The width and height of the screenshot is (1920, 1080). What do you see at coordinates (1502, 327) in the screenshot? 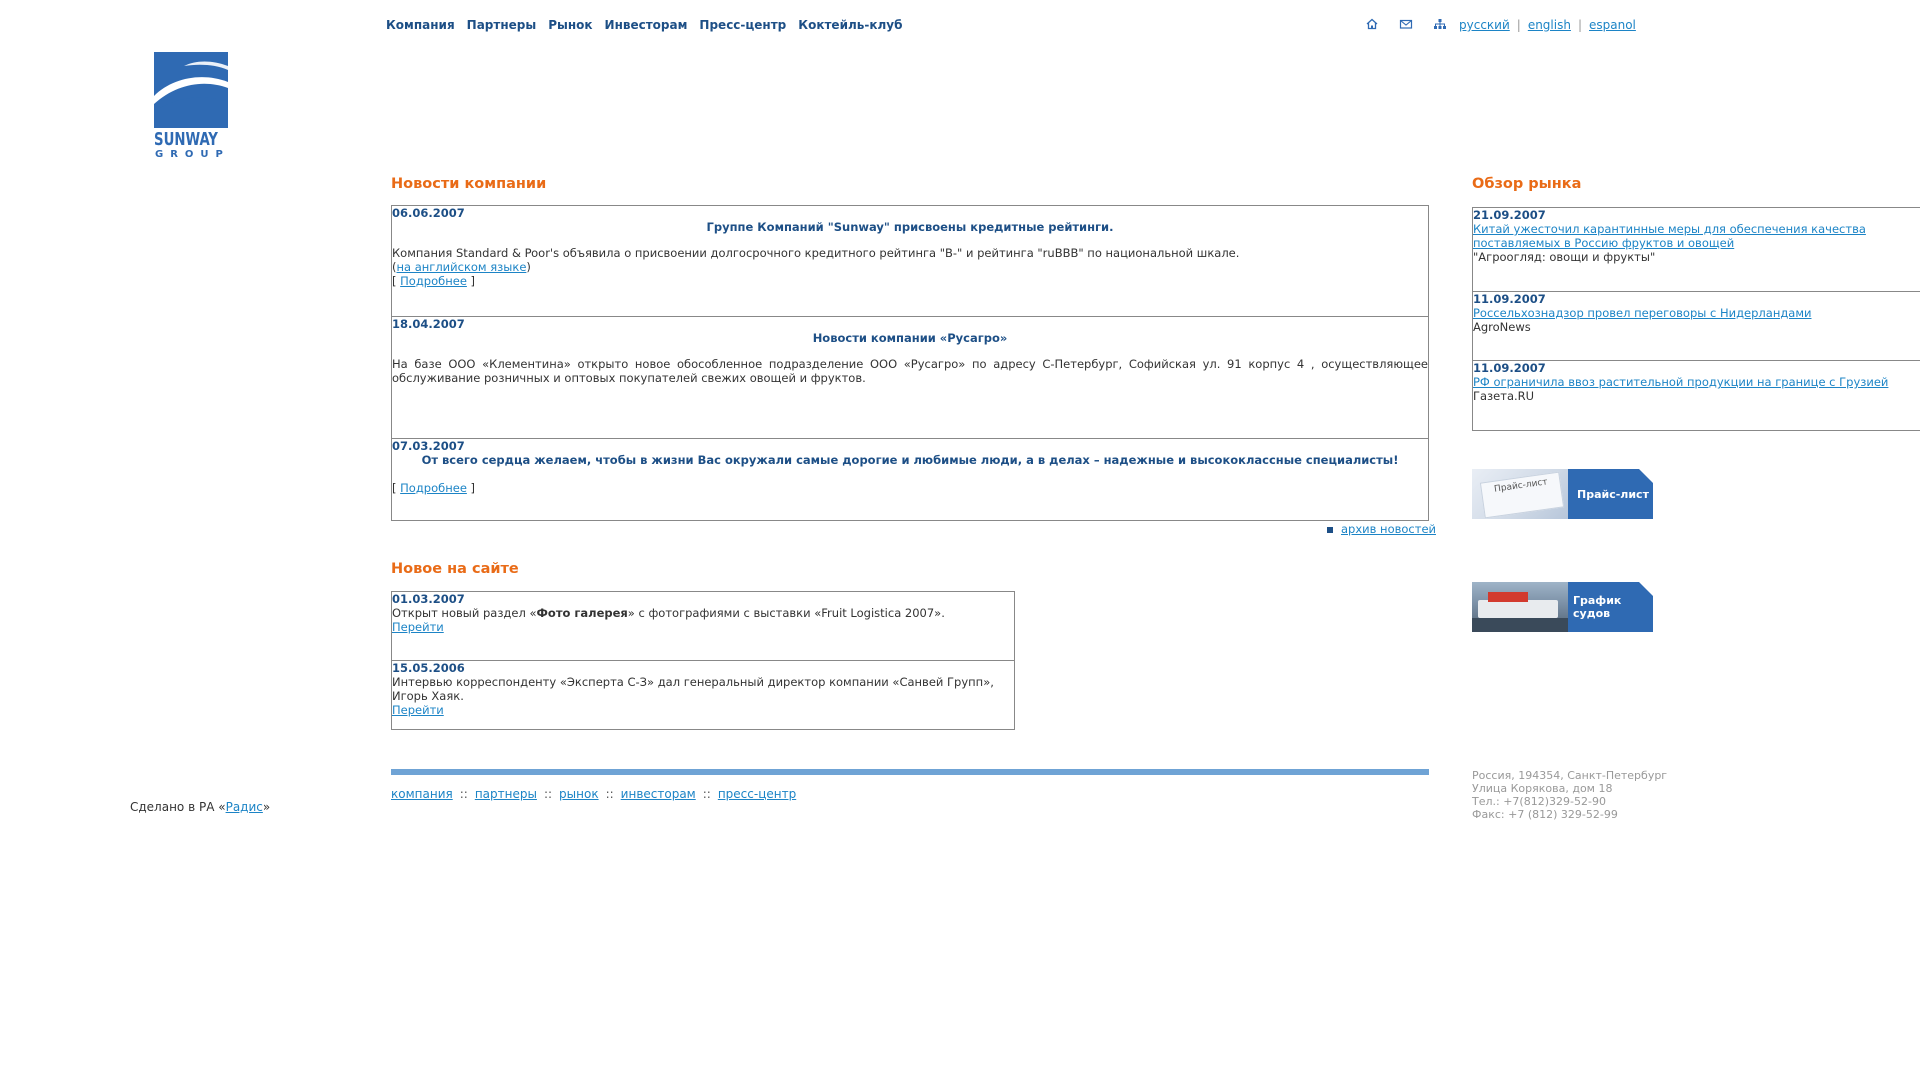
I see `market-source: AgroNews` at bounding box center [1502, 327].